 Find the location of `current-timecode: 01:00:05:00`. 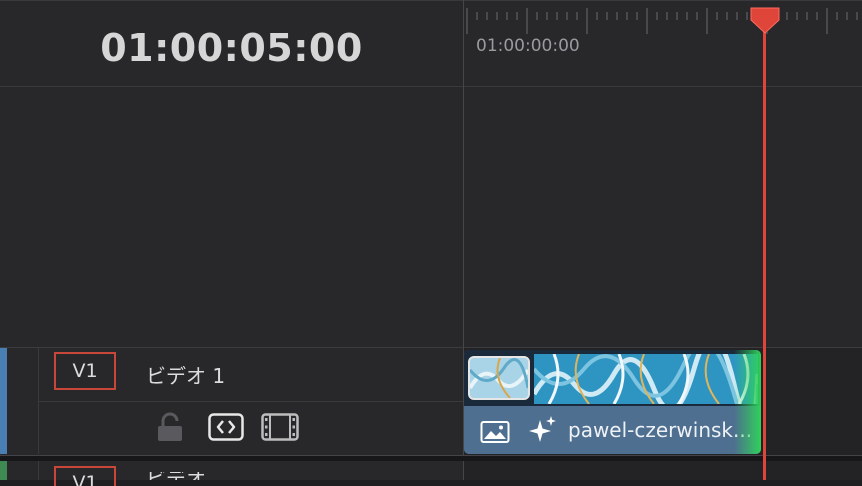

current-timecode: 01:00:05:00 is located at coordinates (231, 48).